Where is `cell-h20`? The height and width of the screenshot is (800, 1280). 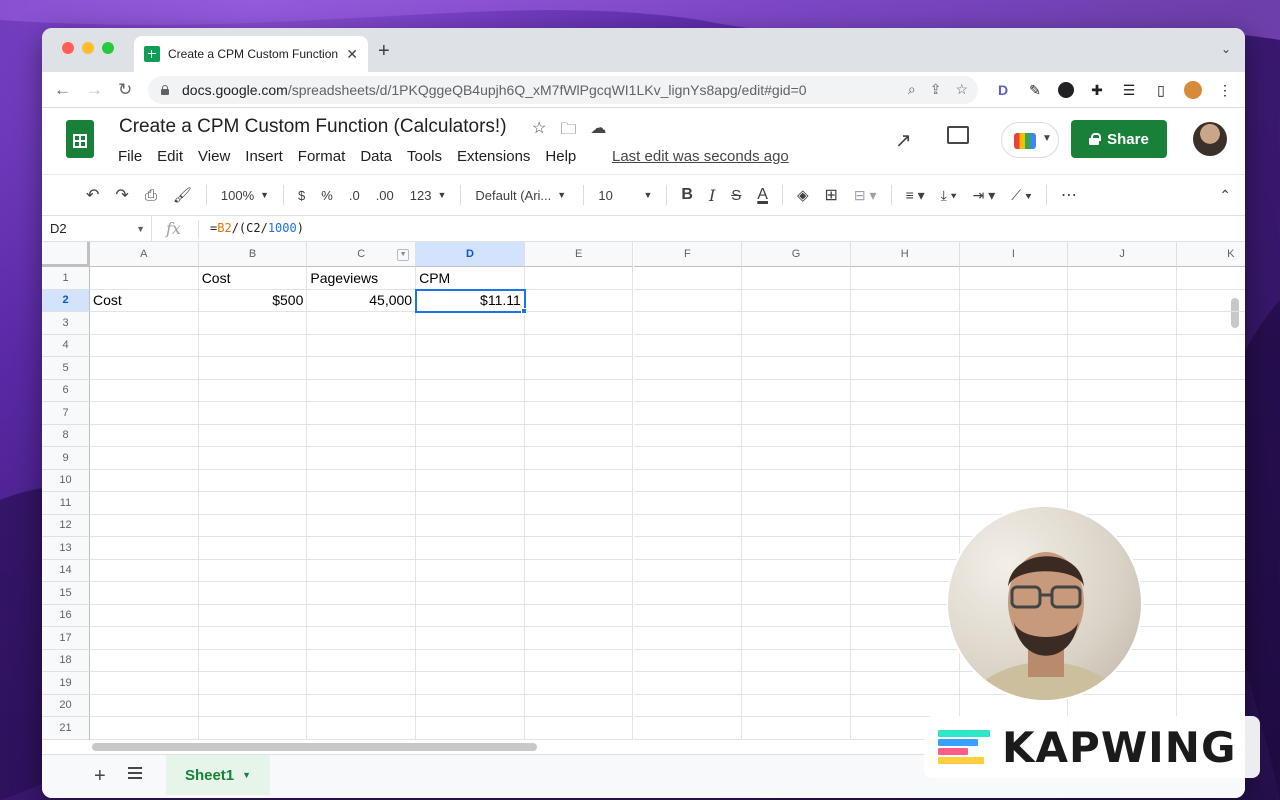 cell-h20 is located at coordinates (905, 705).